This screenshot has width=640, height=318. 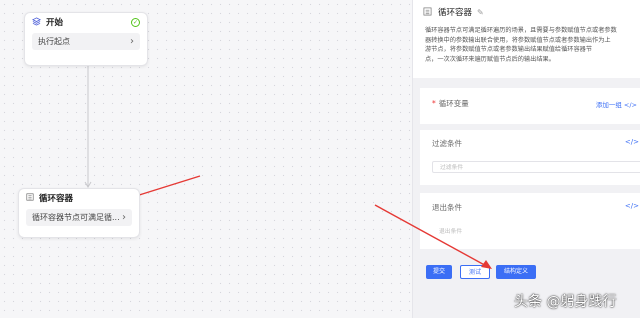 I want to click on watermark: 头条 @躬身践行, so click(x=565, y=302).